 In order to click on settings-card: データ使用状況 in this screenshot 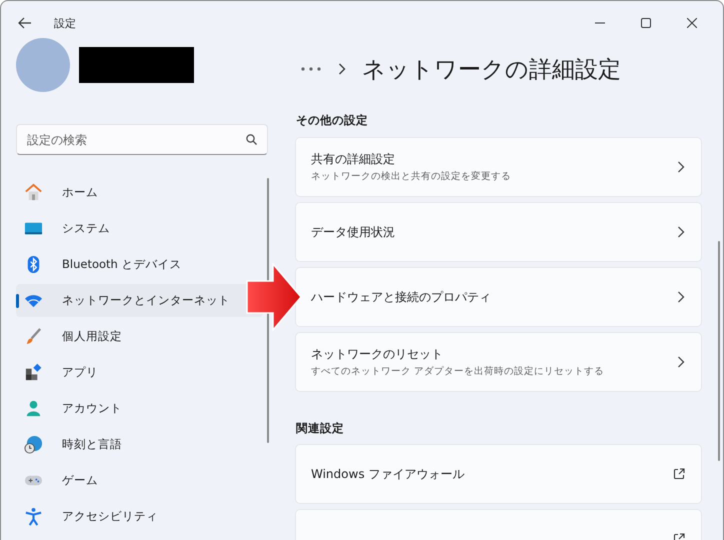, I will do `click(498, 232)`.